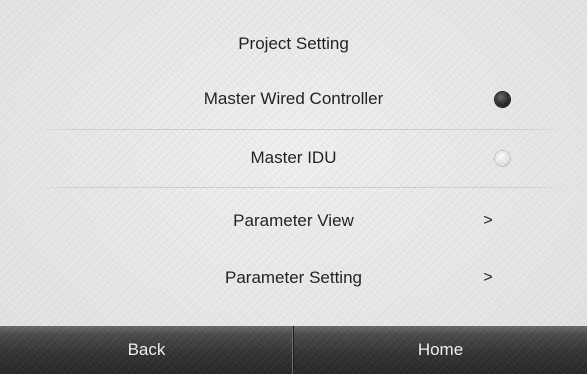  Describe the element at coordinates (147, 350) in the screenshot. I see `back-button: Back` at that location.